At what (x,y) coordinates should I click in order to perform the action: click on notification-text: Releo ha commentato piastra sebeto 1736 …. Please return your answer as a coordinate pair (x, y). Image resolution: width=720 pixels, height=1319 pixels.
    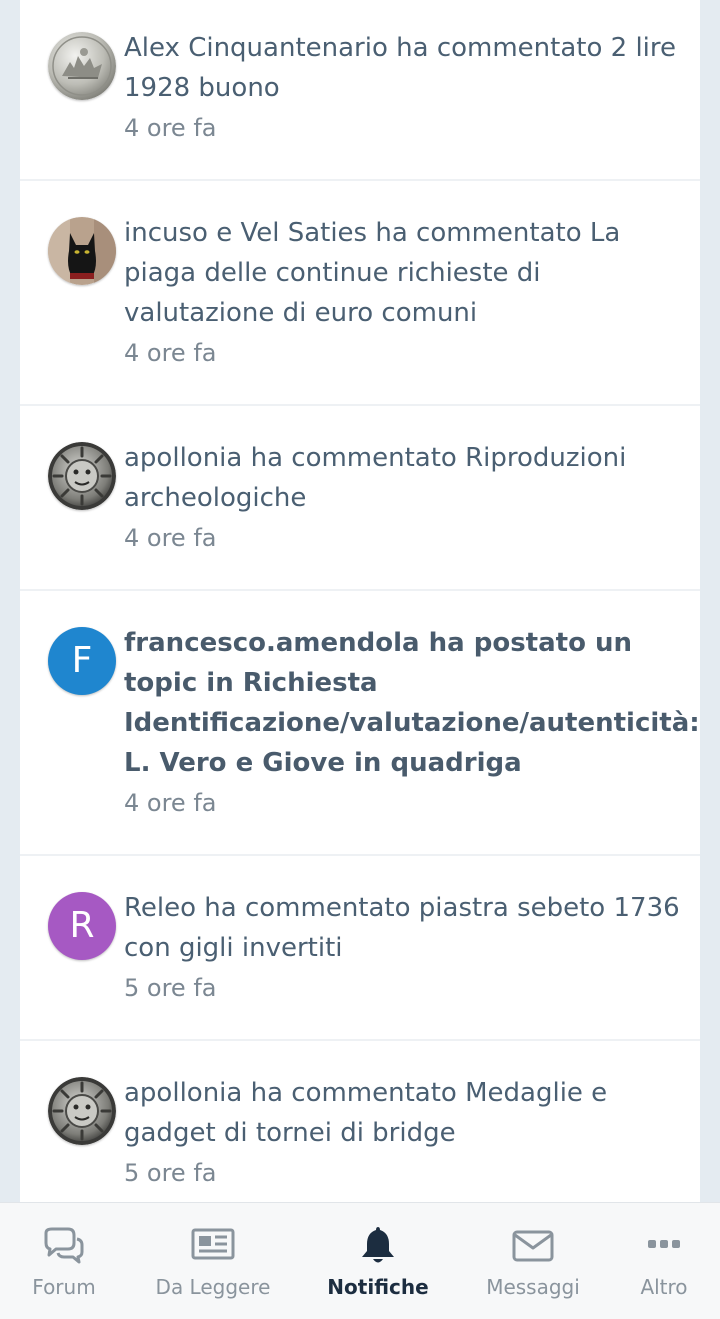
    Looking at the image, I should click on (407, 928).